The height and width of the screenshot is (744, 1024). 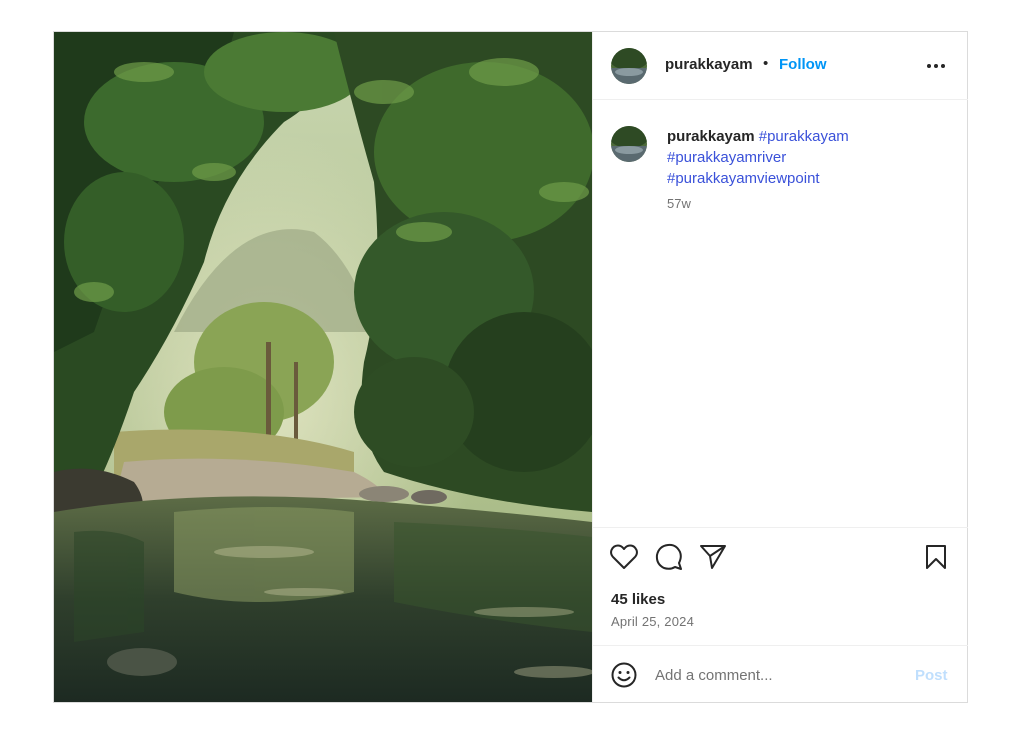 I want to click on heart-icon, so click(x=624, y=556).